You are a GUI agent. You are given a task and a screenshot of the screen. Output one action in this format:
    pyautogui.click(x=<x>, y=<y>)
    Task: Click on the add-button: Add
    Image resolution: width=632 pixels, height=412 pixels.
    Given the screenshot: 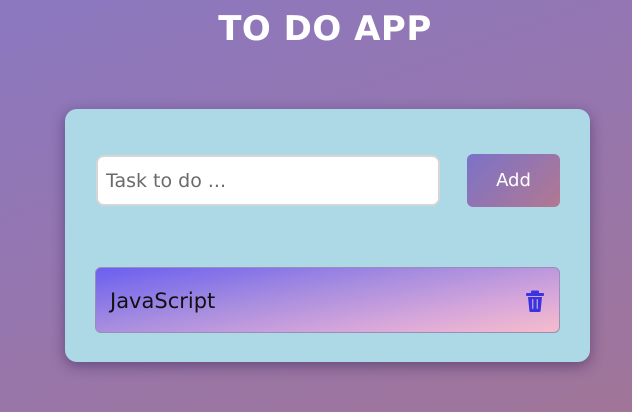 What is the action you would take?
    pyautogui.click(x=513, y=180)
    